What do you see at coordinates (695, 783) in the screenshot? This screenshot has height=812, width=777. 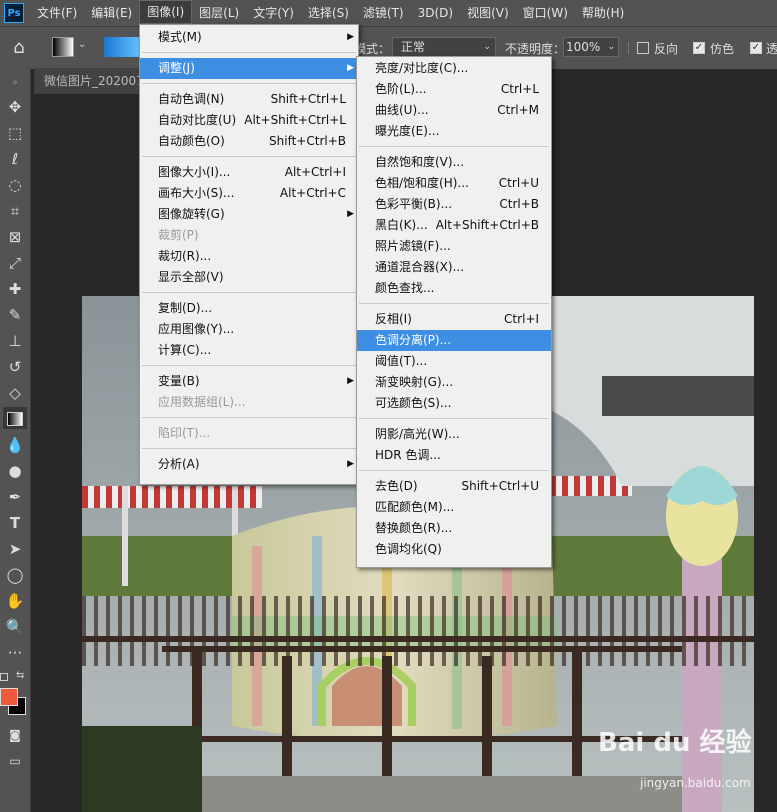 I see `watermark-url: jingyan.baidu.com` at bounding box center [695, 783].